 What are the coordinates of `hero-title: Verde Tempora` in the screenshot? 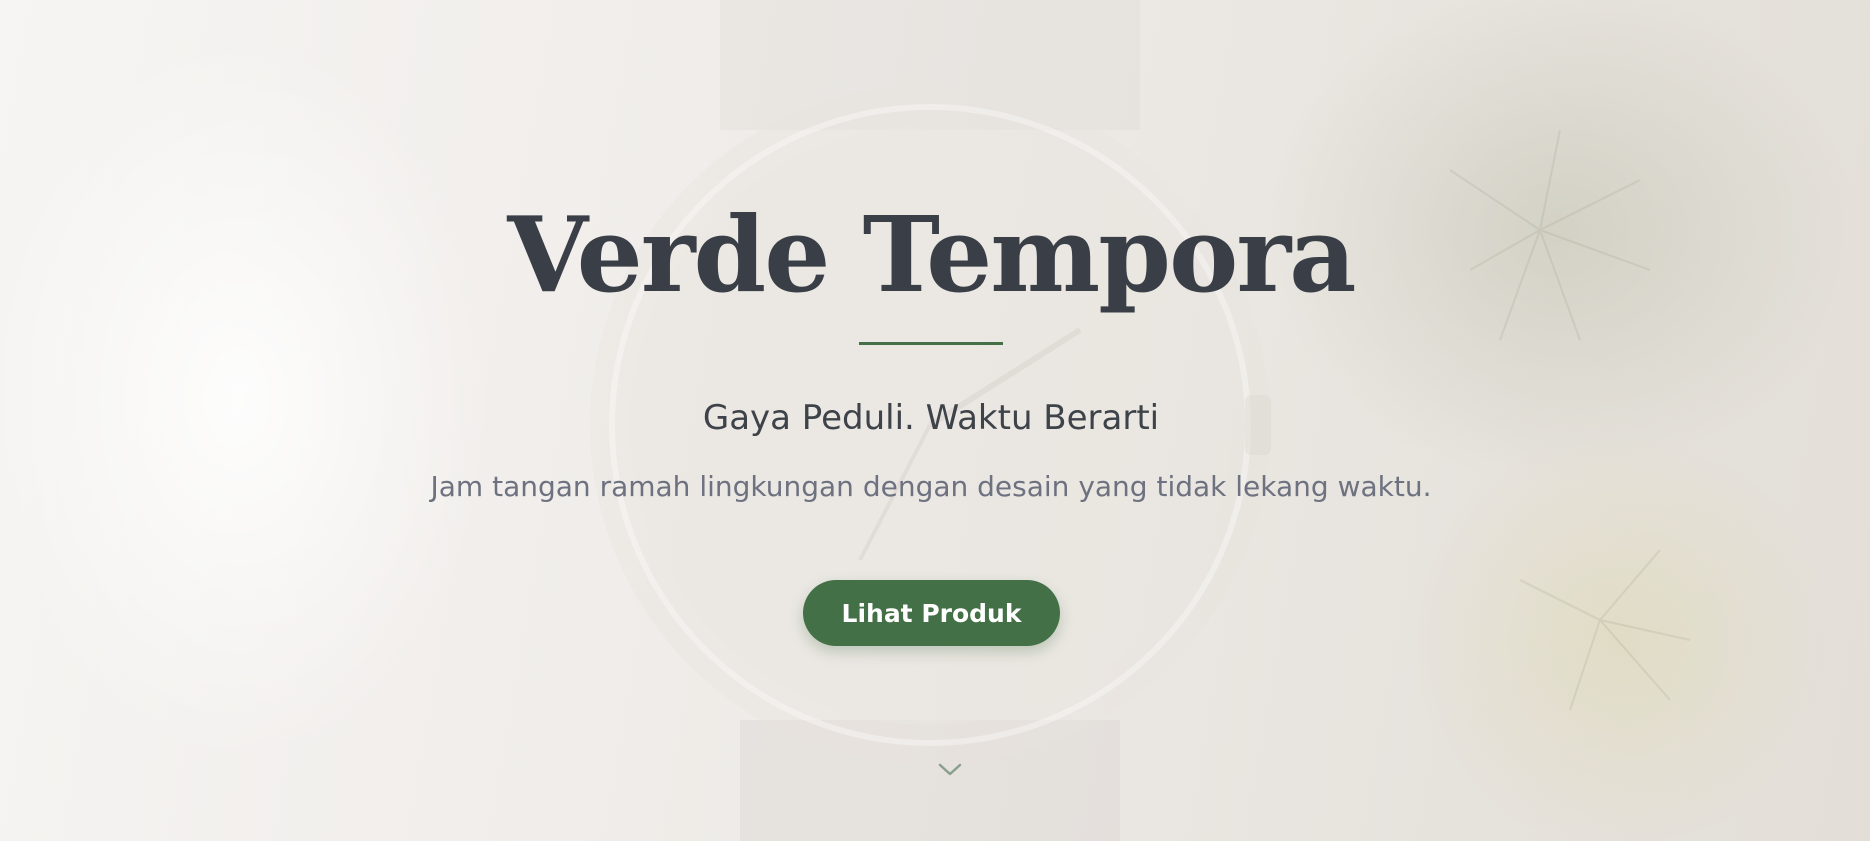 It's located at (931, 254).